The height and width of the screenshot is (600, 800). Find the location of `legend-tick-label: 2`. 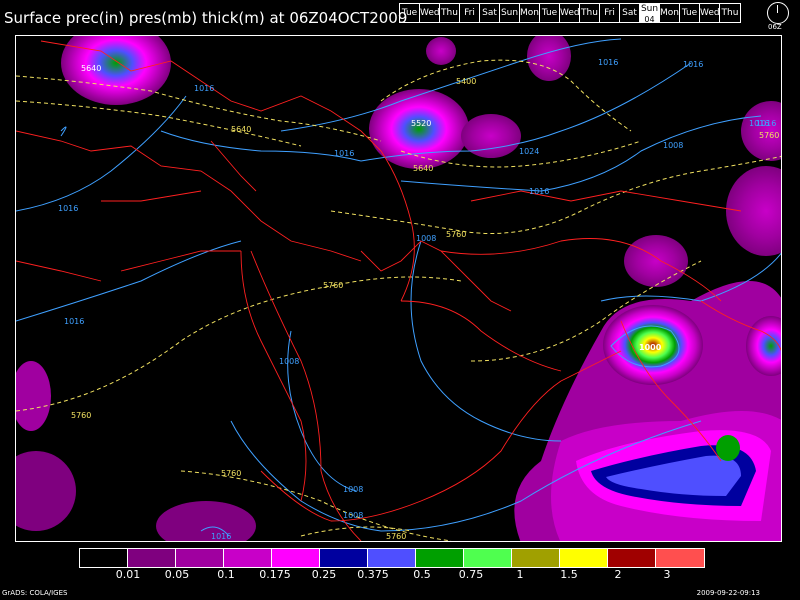

legend-tick-label: 2 is located at coordinates (618, 574).